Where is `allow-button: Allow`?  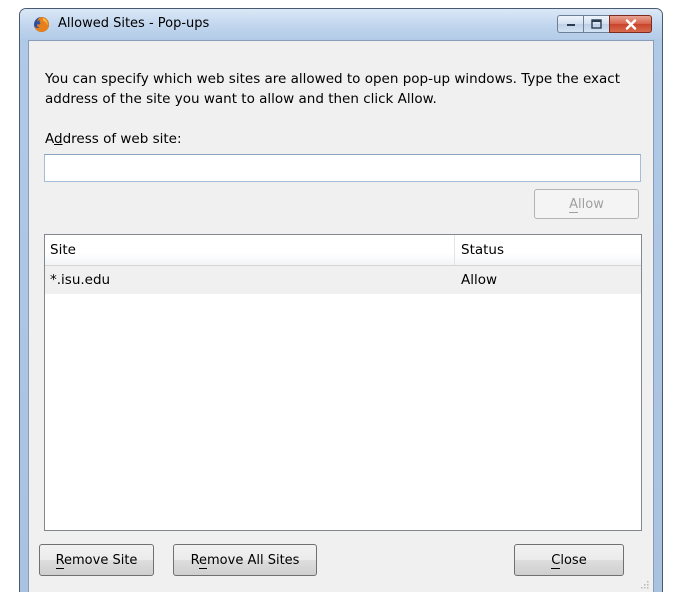
allow-button: Allow is located at coordinates (586, 204).